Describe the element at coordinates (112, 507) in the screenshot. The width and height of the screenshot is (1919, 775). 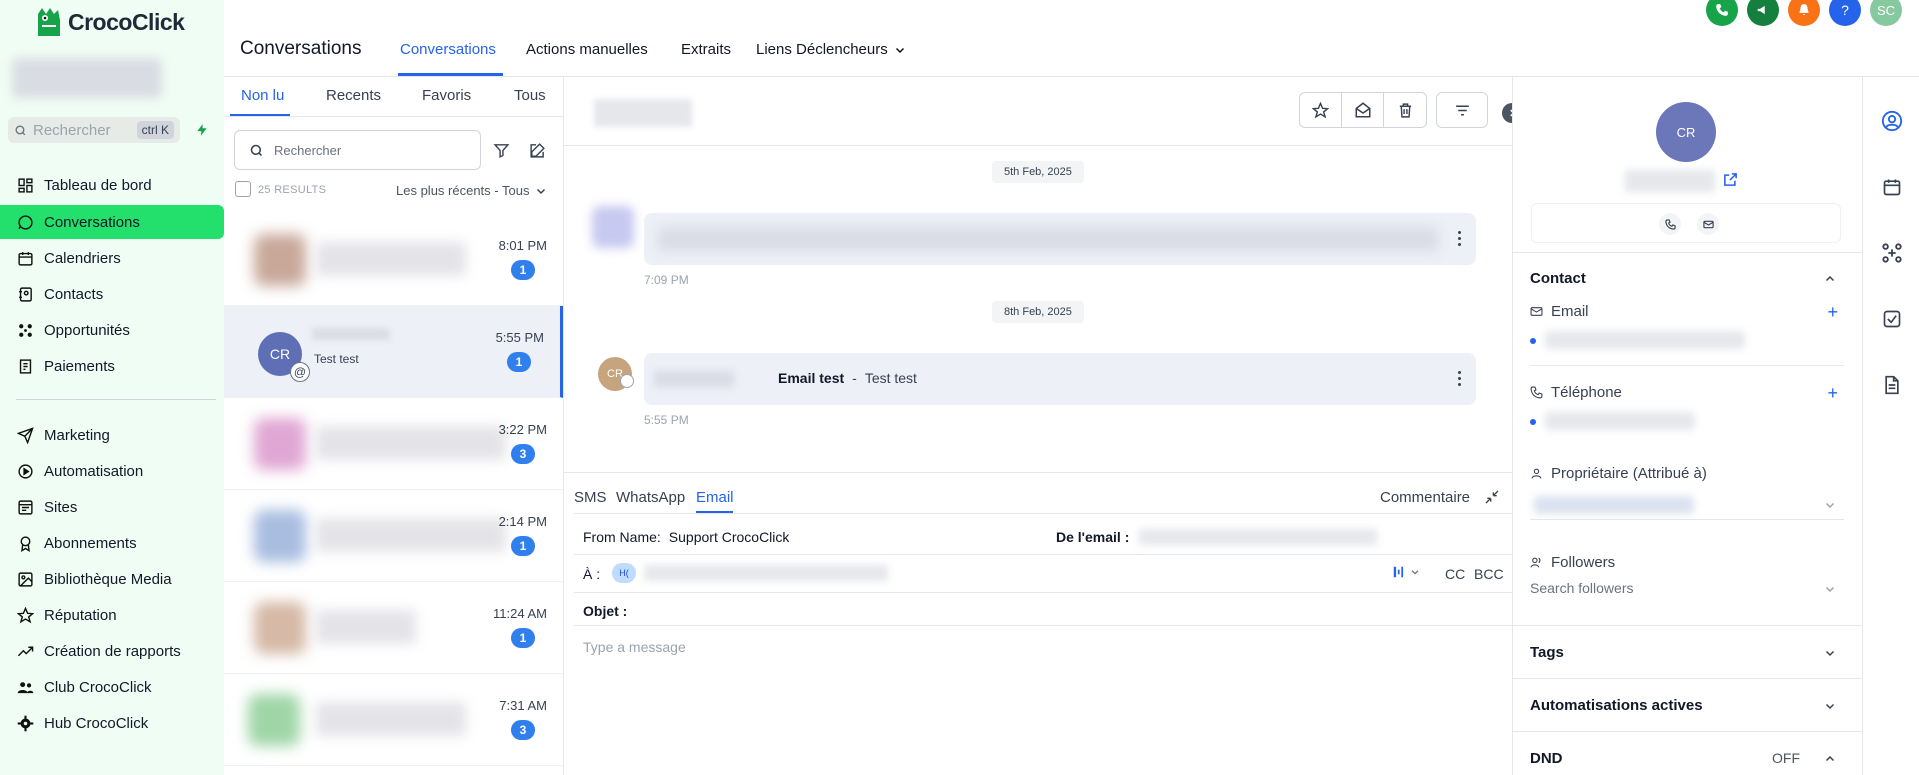
I see `sidebar-item-sites: Sites` at that location.